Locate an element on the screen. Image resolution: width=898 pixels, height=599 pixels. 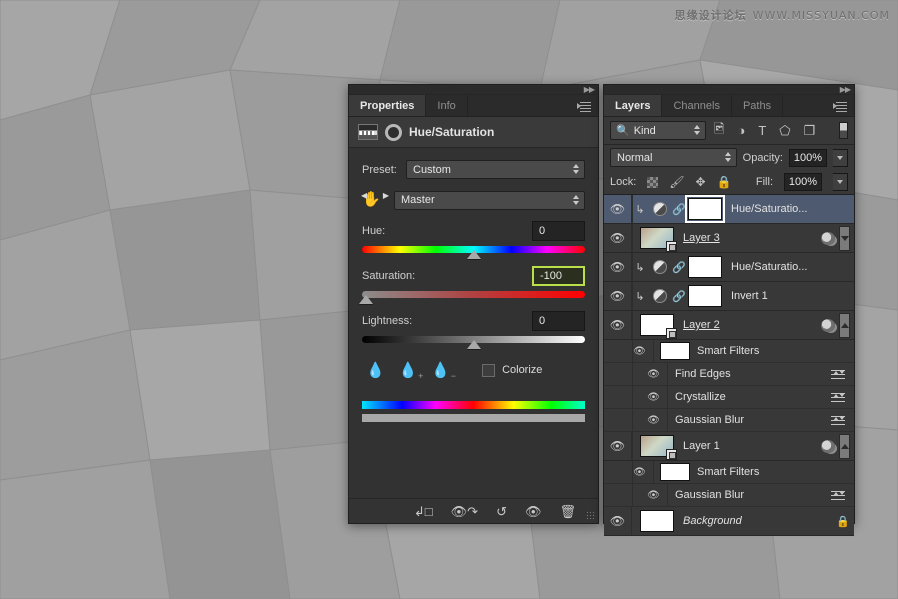
lightness-input: 0 is located at coordinates (558, 321).